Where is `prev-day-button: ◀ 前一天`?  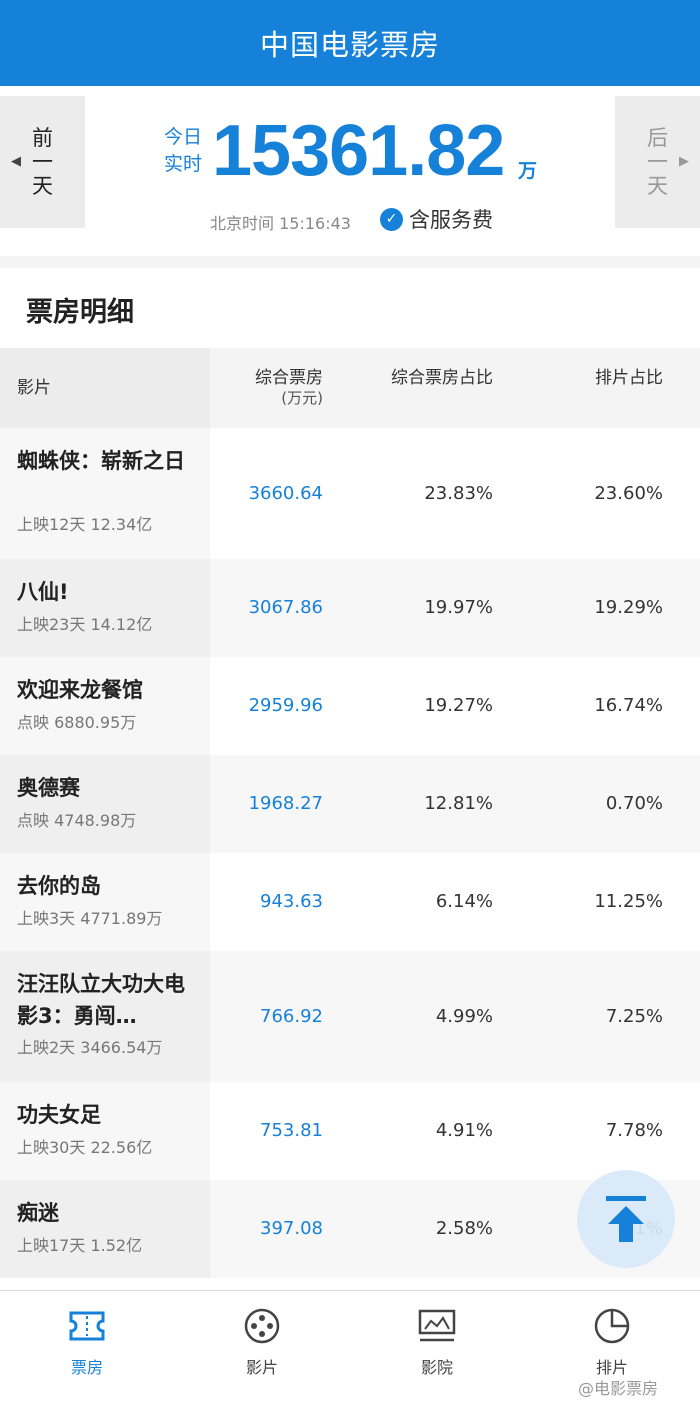 prev-day-button: ◀ 前一天 is located at coordinates (42, 162).